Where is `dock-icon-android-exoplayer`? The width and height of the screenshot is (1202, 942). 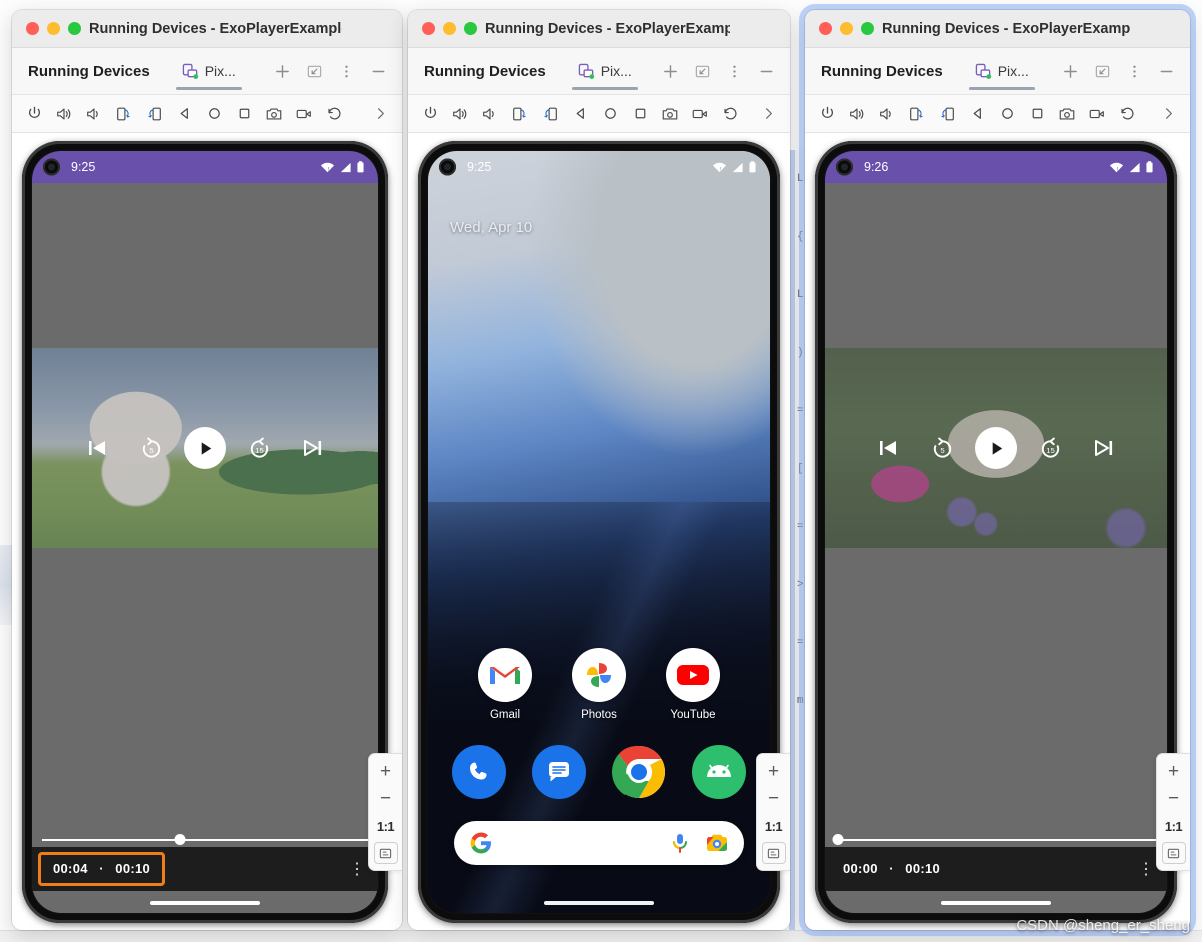
dock-icon-android-exoplayer is located at coordinates (719, 772).